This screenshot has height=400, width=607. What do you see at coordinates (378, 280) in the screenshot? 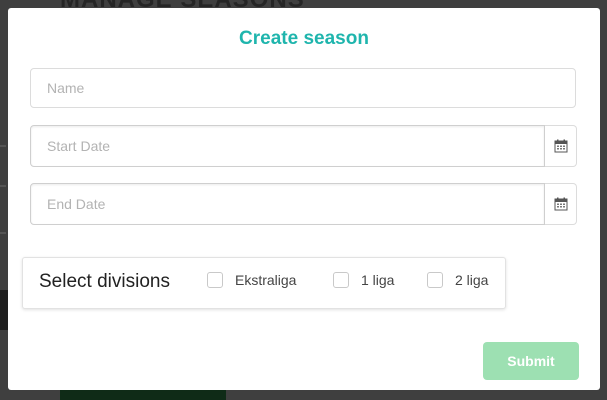
I see `division-option-label: 1 liga` at bounding box center [378, 280].